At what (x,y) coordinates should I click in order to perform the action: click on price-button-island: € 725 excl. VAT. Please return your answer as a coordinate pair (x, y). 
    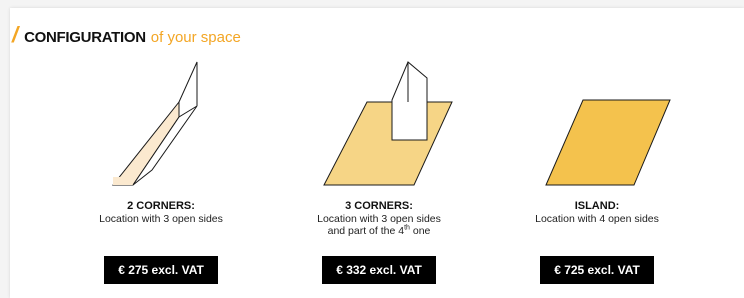
    Looking at the image, I should click on (597, 270).